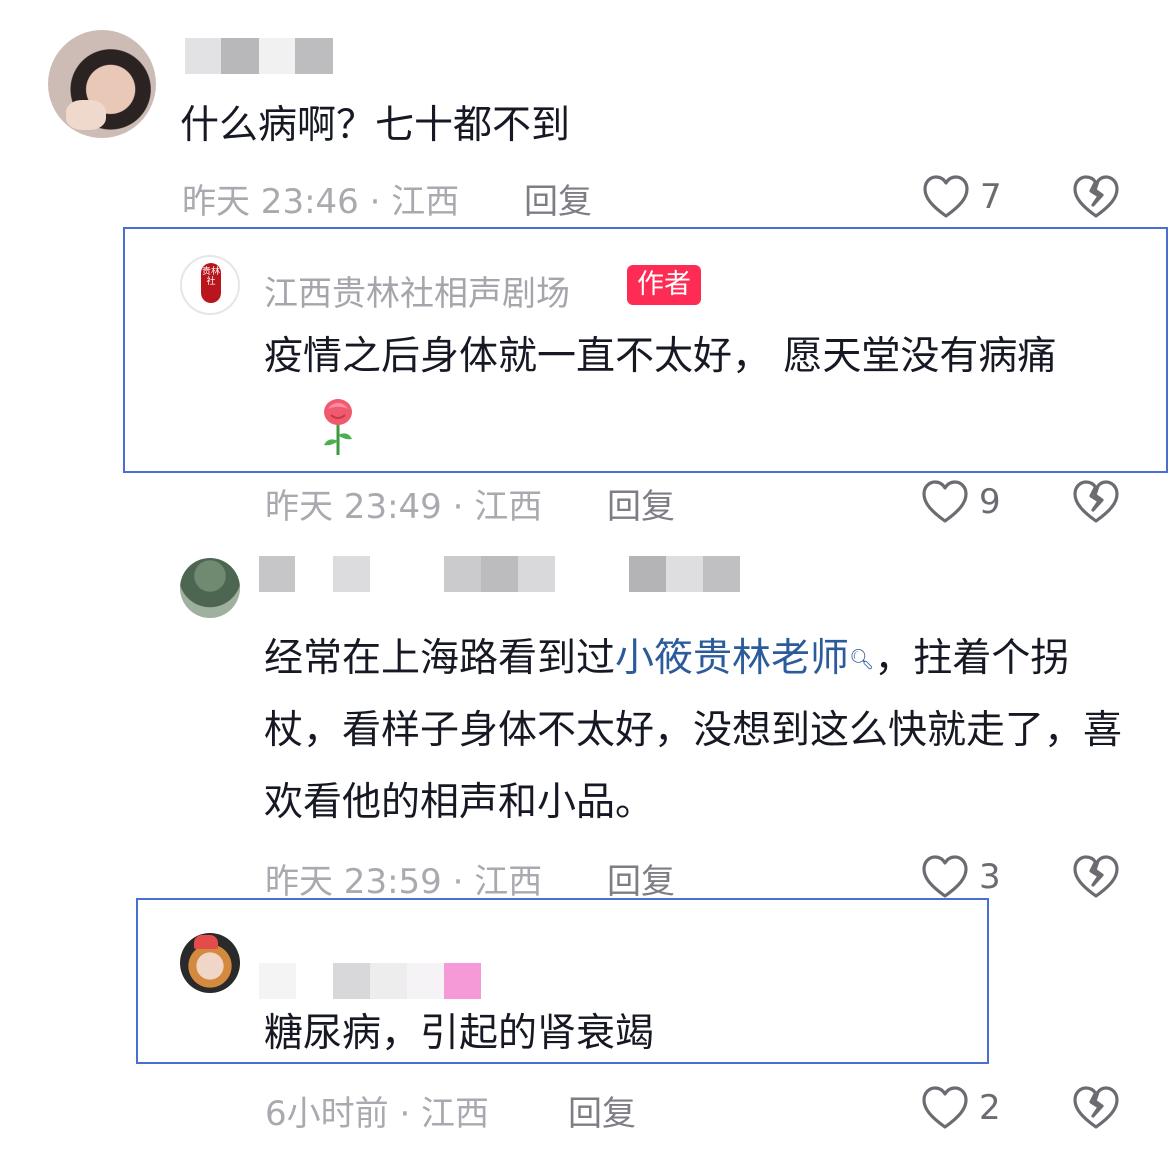  Describe the element at coordinates (417, 290) in the screenshot. I see `author-username: 江西贵林社相声剧场` at that location.